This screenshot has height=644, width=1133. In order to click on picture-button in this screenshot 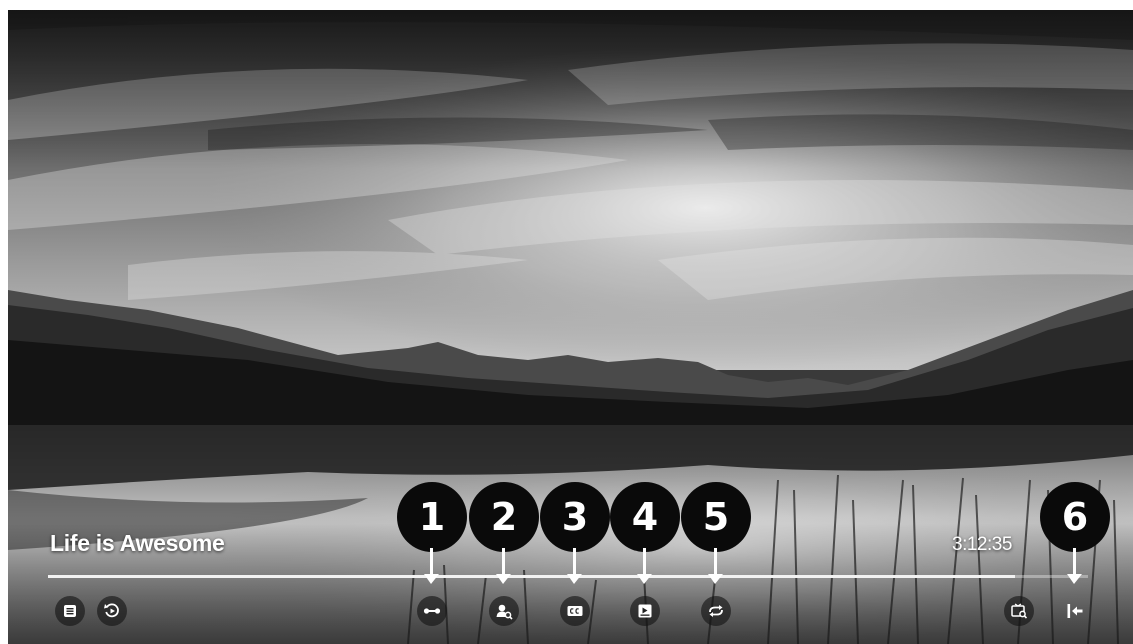, I will do `click(645, 611)`.